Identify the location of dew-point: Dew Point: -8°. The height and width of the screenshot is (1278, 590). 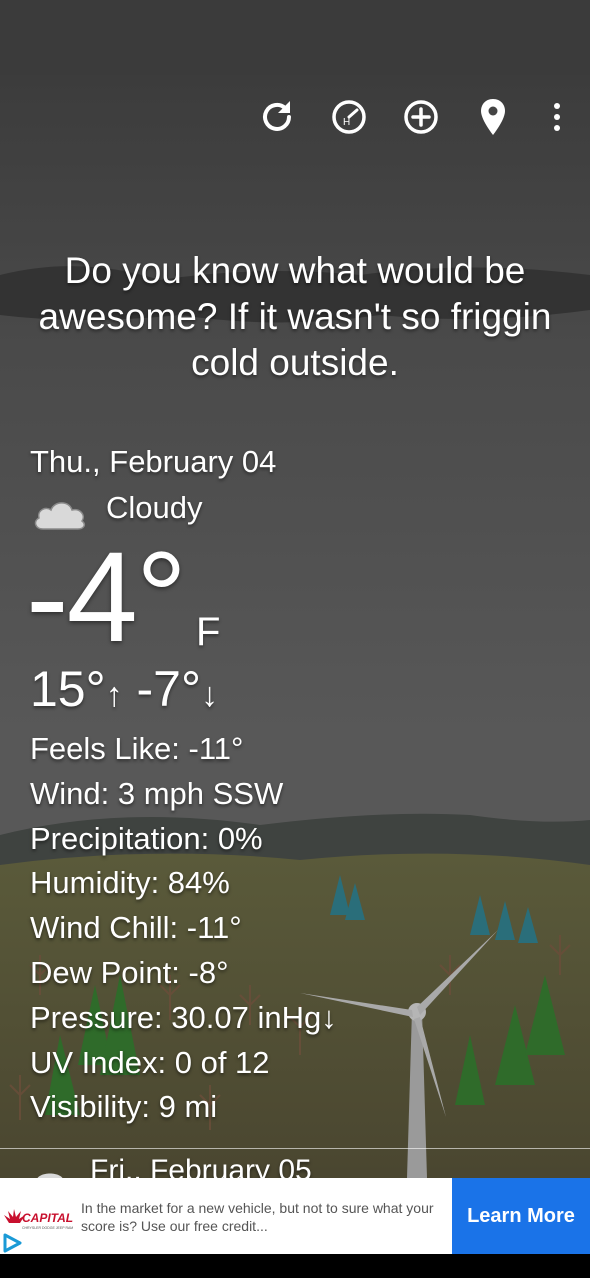
(129, 972).